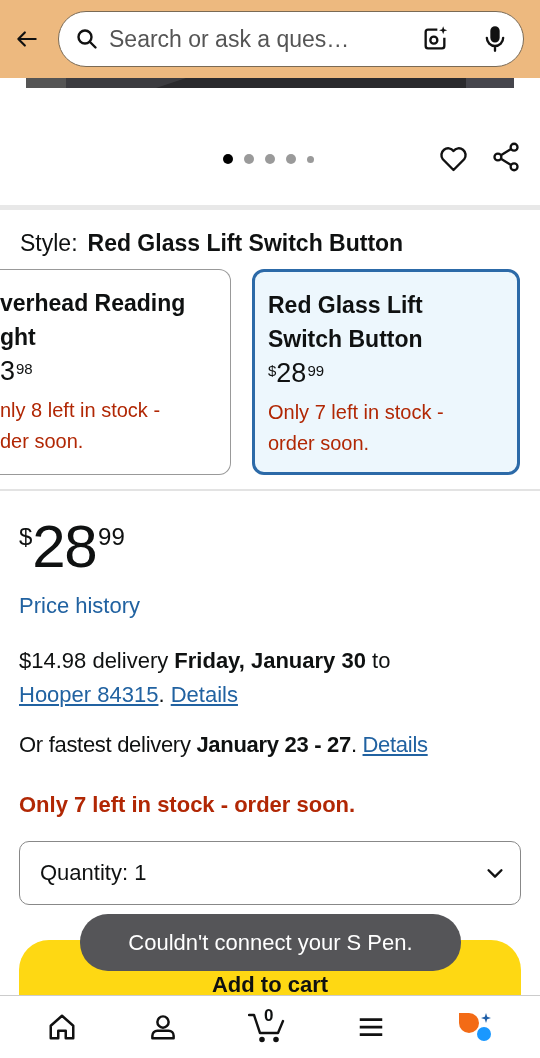 The height and width of the screenshot is (1058, 540). What do you see at coordinates (506, 157) in the screenshot?
I see `share-icon` at bounding box center [506, 157].